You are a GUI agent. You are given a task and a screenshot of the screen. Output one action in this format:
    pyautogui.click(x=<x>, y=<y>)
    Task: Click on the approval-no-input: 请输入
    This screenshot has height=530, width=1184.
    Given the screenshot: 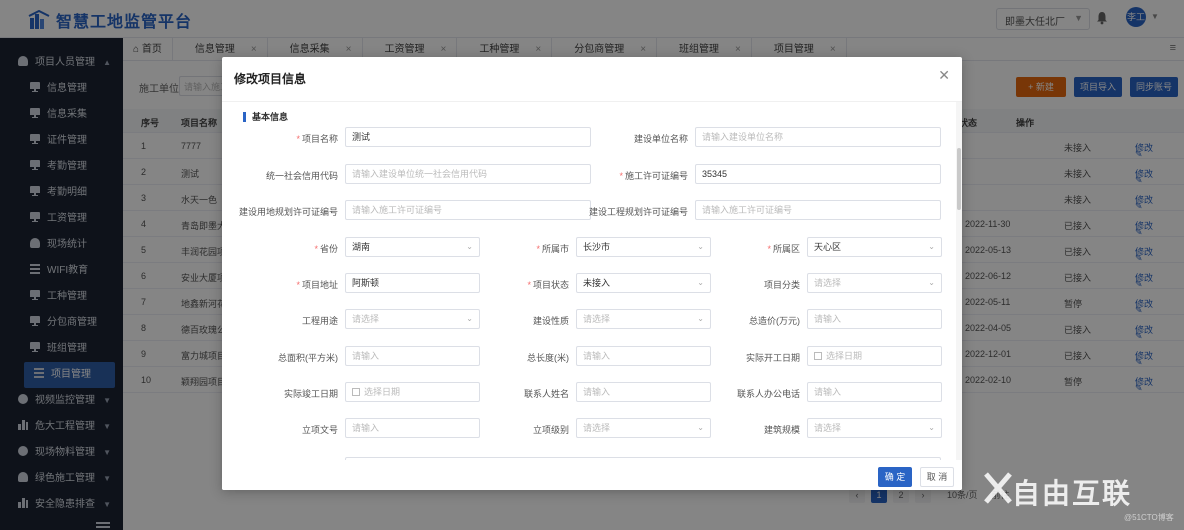 What is the action you would take?
    pyautogui.click(x=412, y=428)
    